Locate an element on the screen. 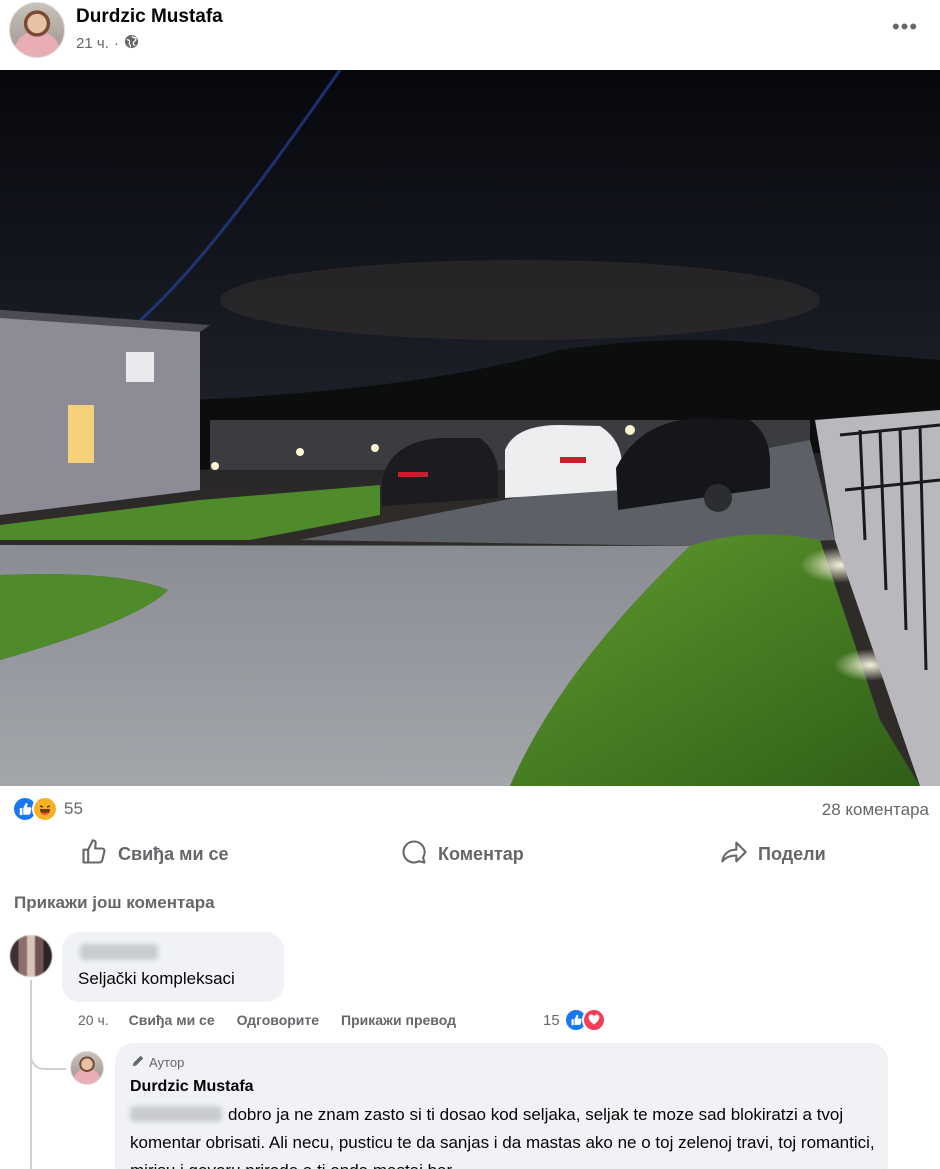 This screenshot has height=1169, width=940. show-more-comments-link: Прикажи још коментара is located at coordinates (114, 903).